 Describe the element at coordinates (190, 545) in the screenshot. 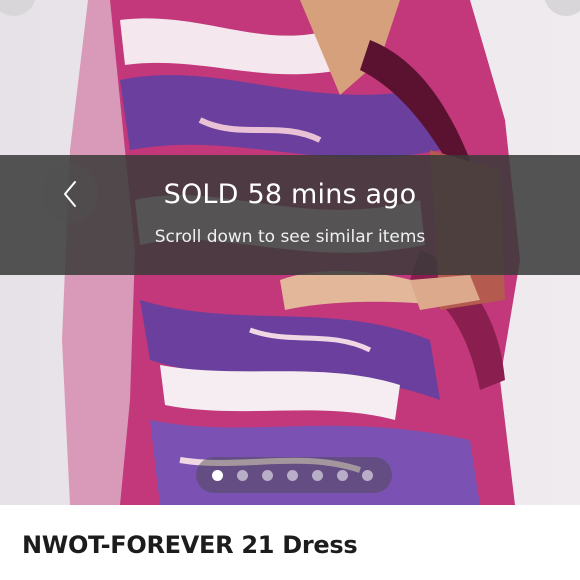

I see `item-title: NWOT-FOREVER 21 Dress` at that location.